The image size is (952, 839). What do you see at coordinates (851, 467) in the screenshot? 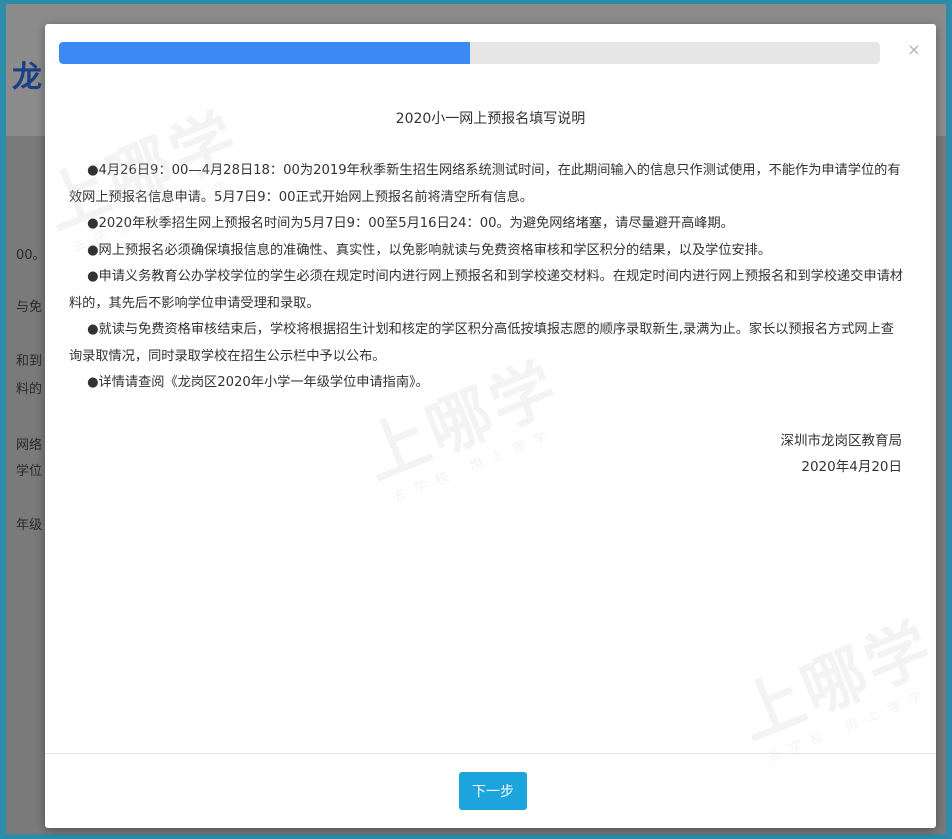
I see `signature-date: 2020年4月20日` at bounding box center [851, 467].